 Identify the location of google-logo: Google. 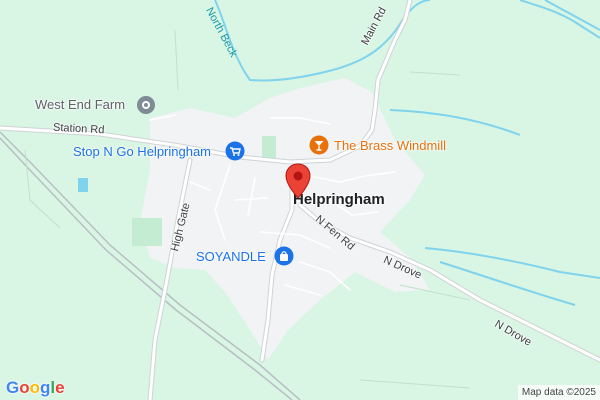
(35, 388).